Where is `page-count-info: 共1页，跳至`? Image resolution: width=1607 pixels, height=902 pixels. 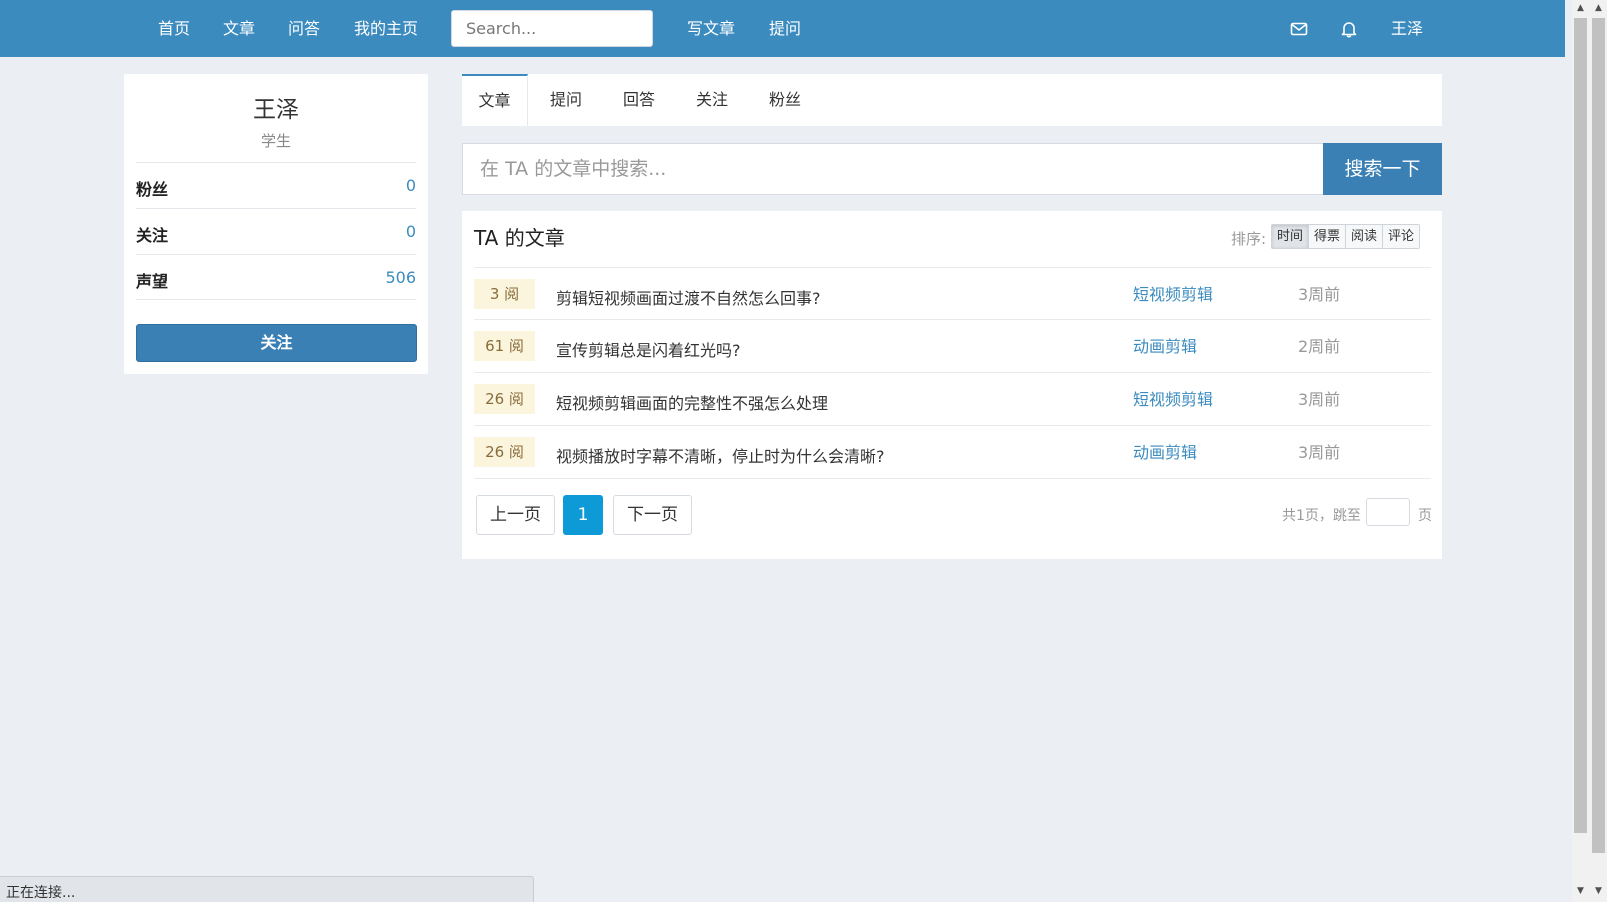
page-count-info: 共1页，跳至 is located at coordinates (1321, 516).